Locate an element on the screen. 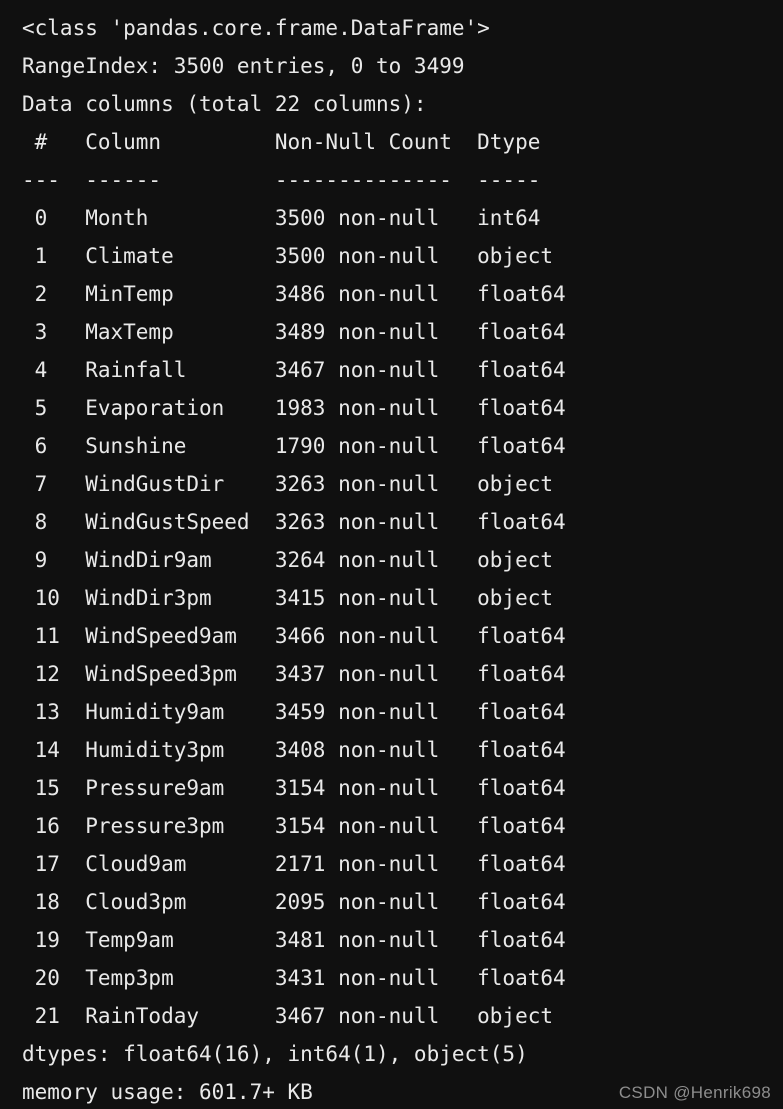  table-row: 21 RainToday 3467 non-null object is located at coordinates (294, 1016).